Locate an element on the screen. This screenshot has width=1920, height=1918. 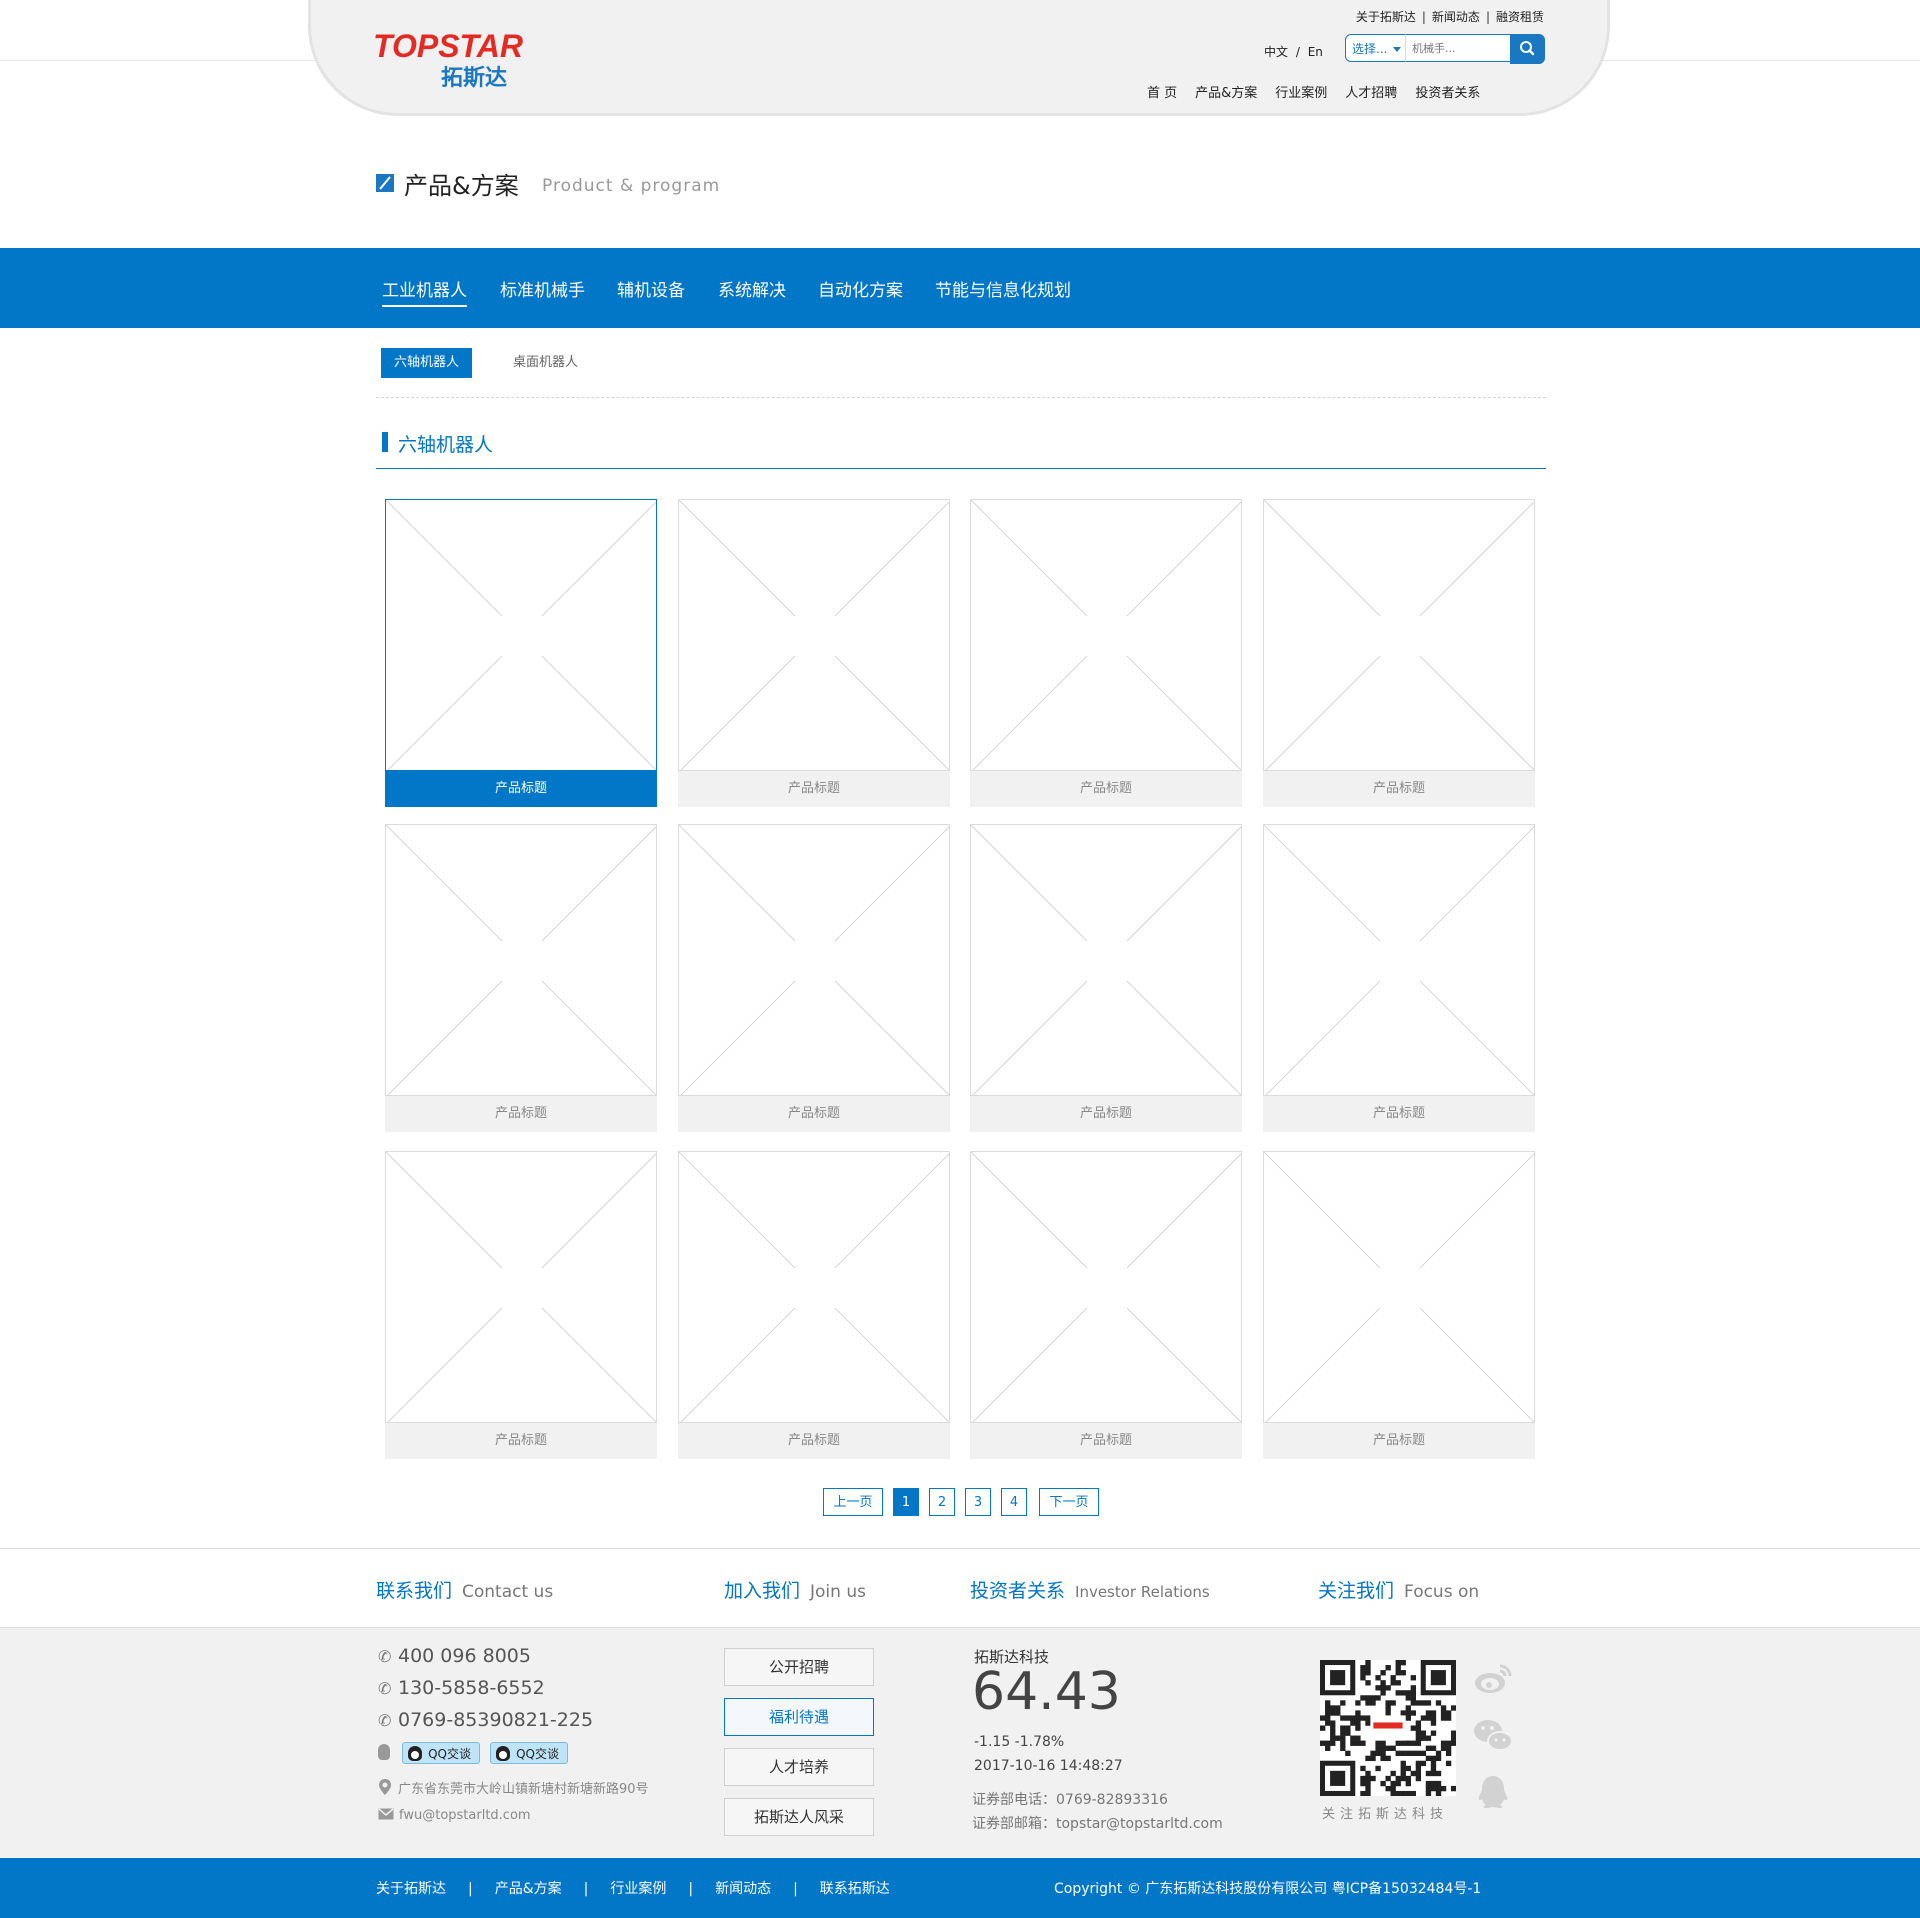
section-header: 六轴机器人 is located at coordinates (961, 449).